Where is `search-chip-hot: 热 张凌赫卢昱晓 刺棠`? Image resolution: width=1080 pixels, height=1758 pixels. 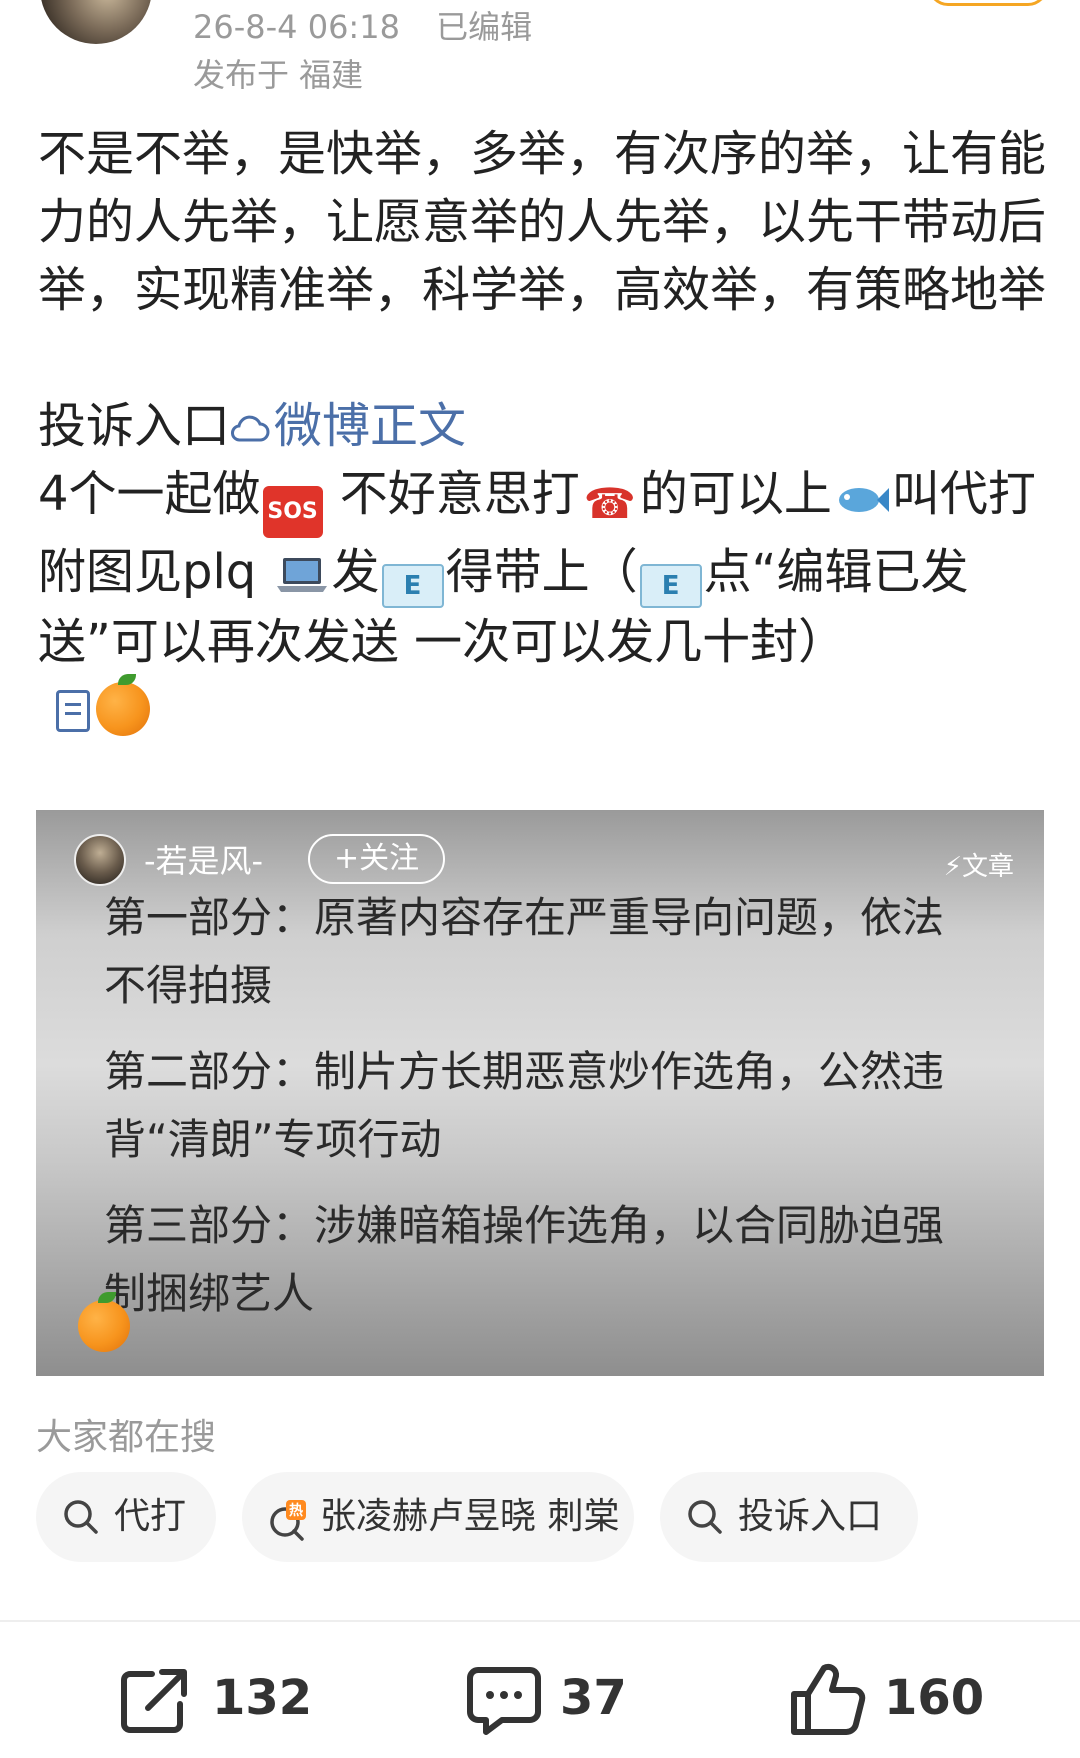 search-chip-hot: 热 张凌赫卢昱晓 刺棠 is located at coordinates (438, 1517).